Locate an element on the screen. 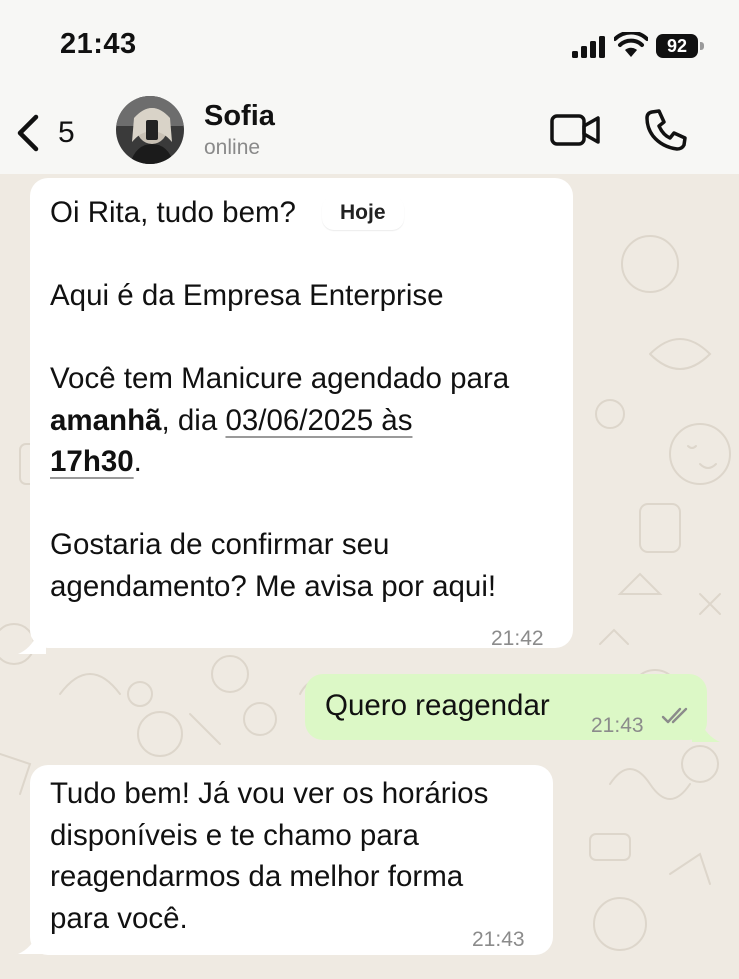 The width and height of the screenshot is (739, 979). message-line: reagendarmos da melhor forma is located at coordinates (257, 876).